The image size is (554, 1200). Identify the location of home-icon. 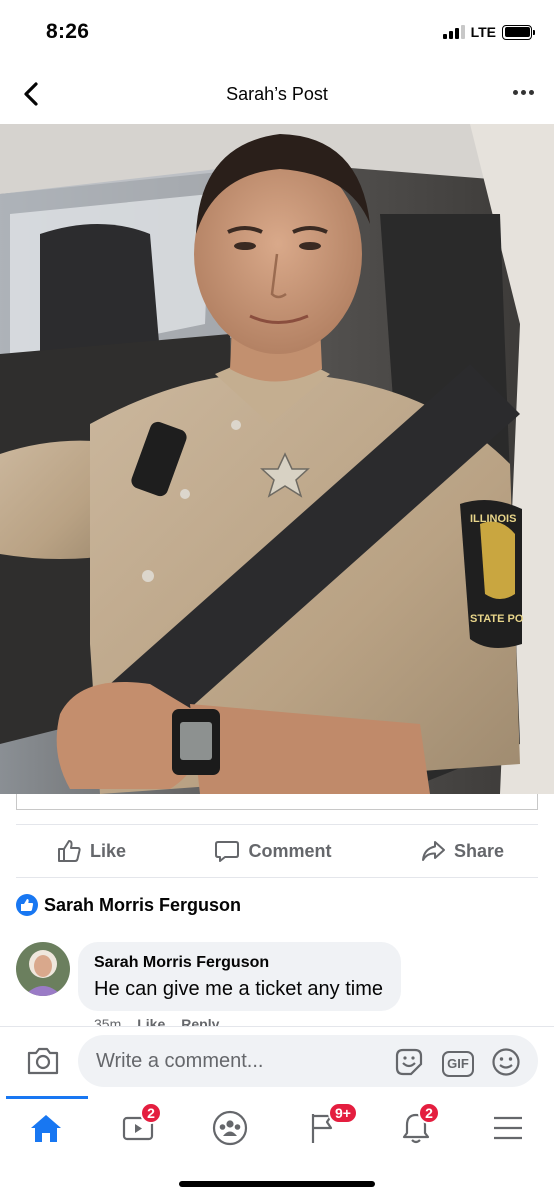
(46, 1128).